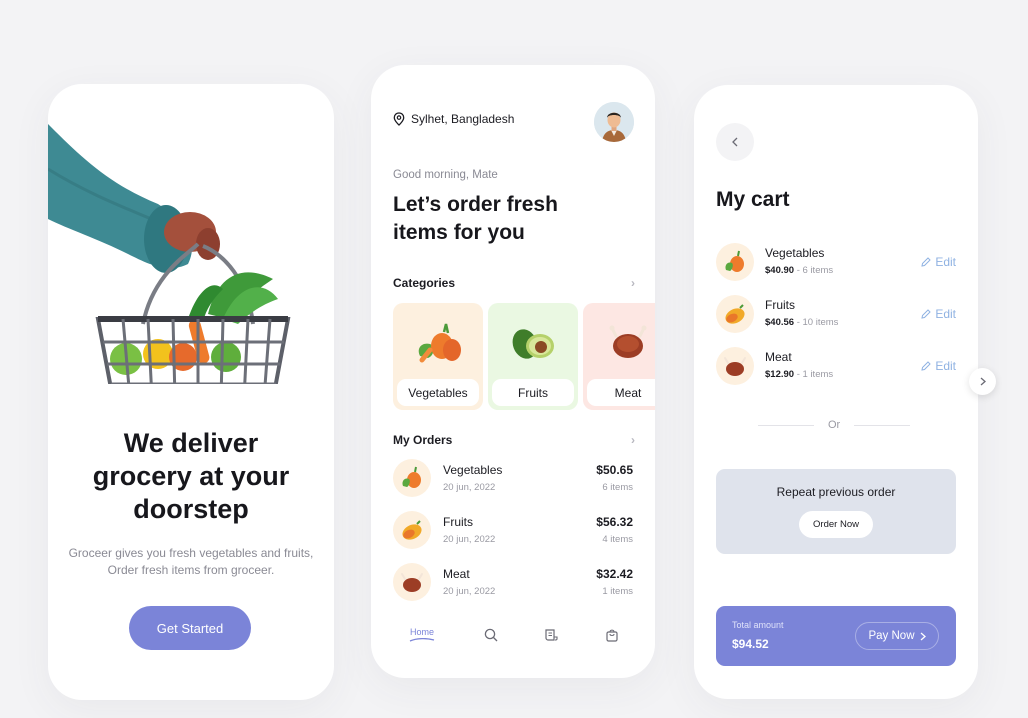  I want to click on order-row: Meat 20 jun, 2022 $32.42 1 items, so click(513, 583).